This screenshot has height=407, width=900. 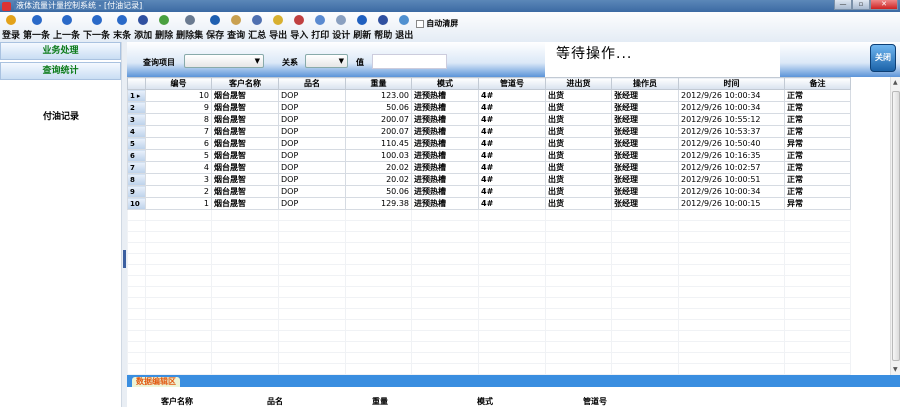 What do you see at coordinates (843, 5) in the screenshot?
I see `minimize-button: —` at bounding box center [843, 5].